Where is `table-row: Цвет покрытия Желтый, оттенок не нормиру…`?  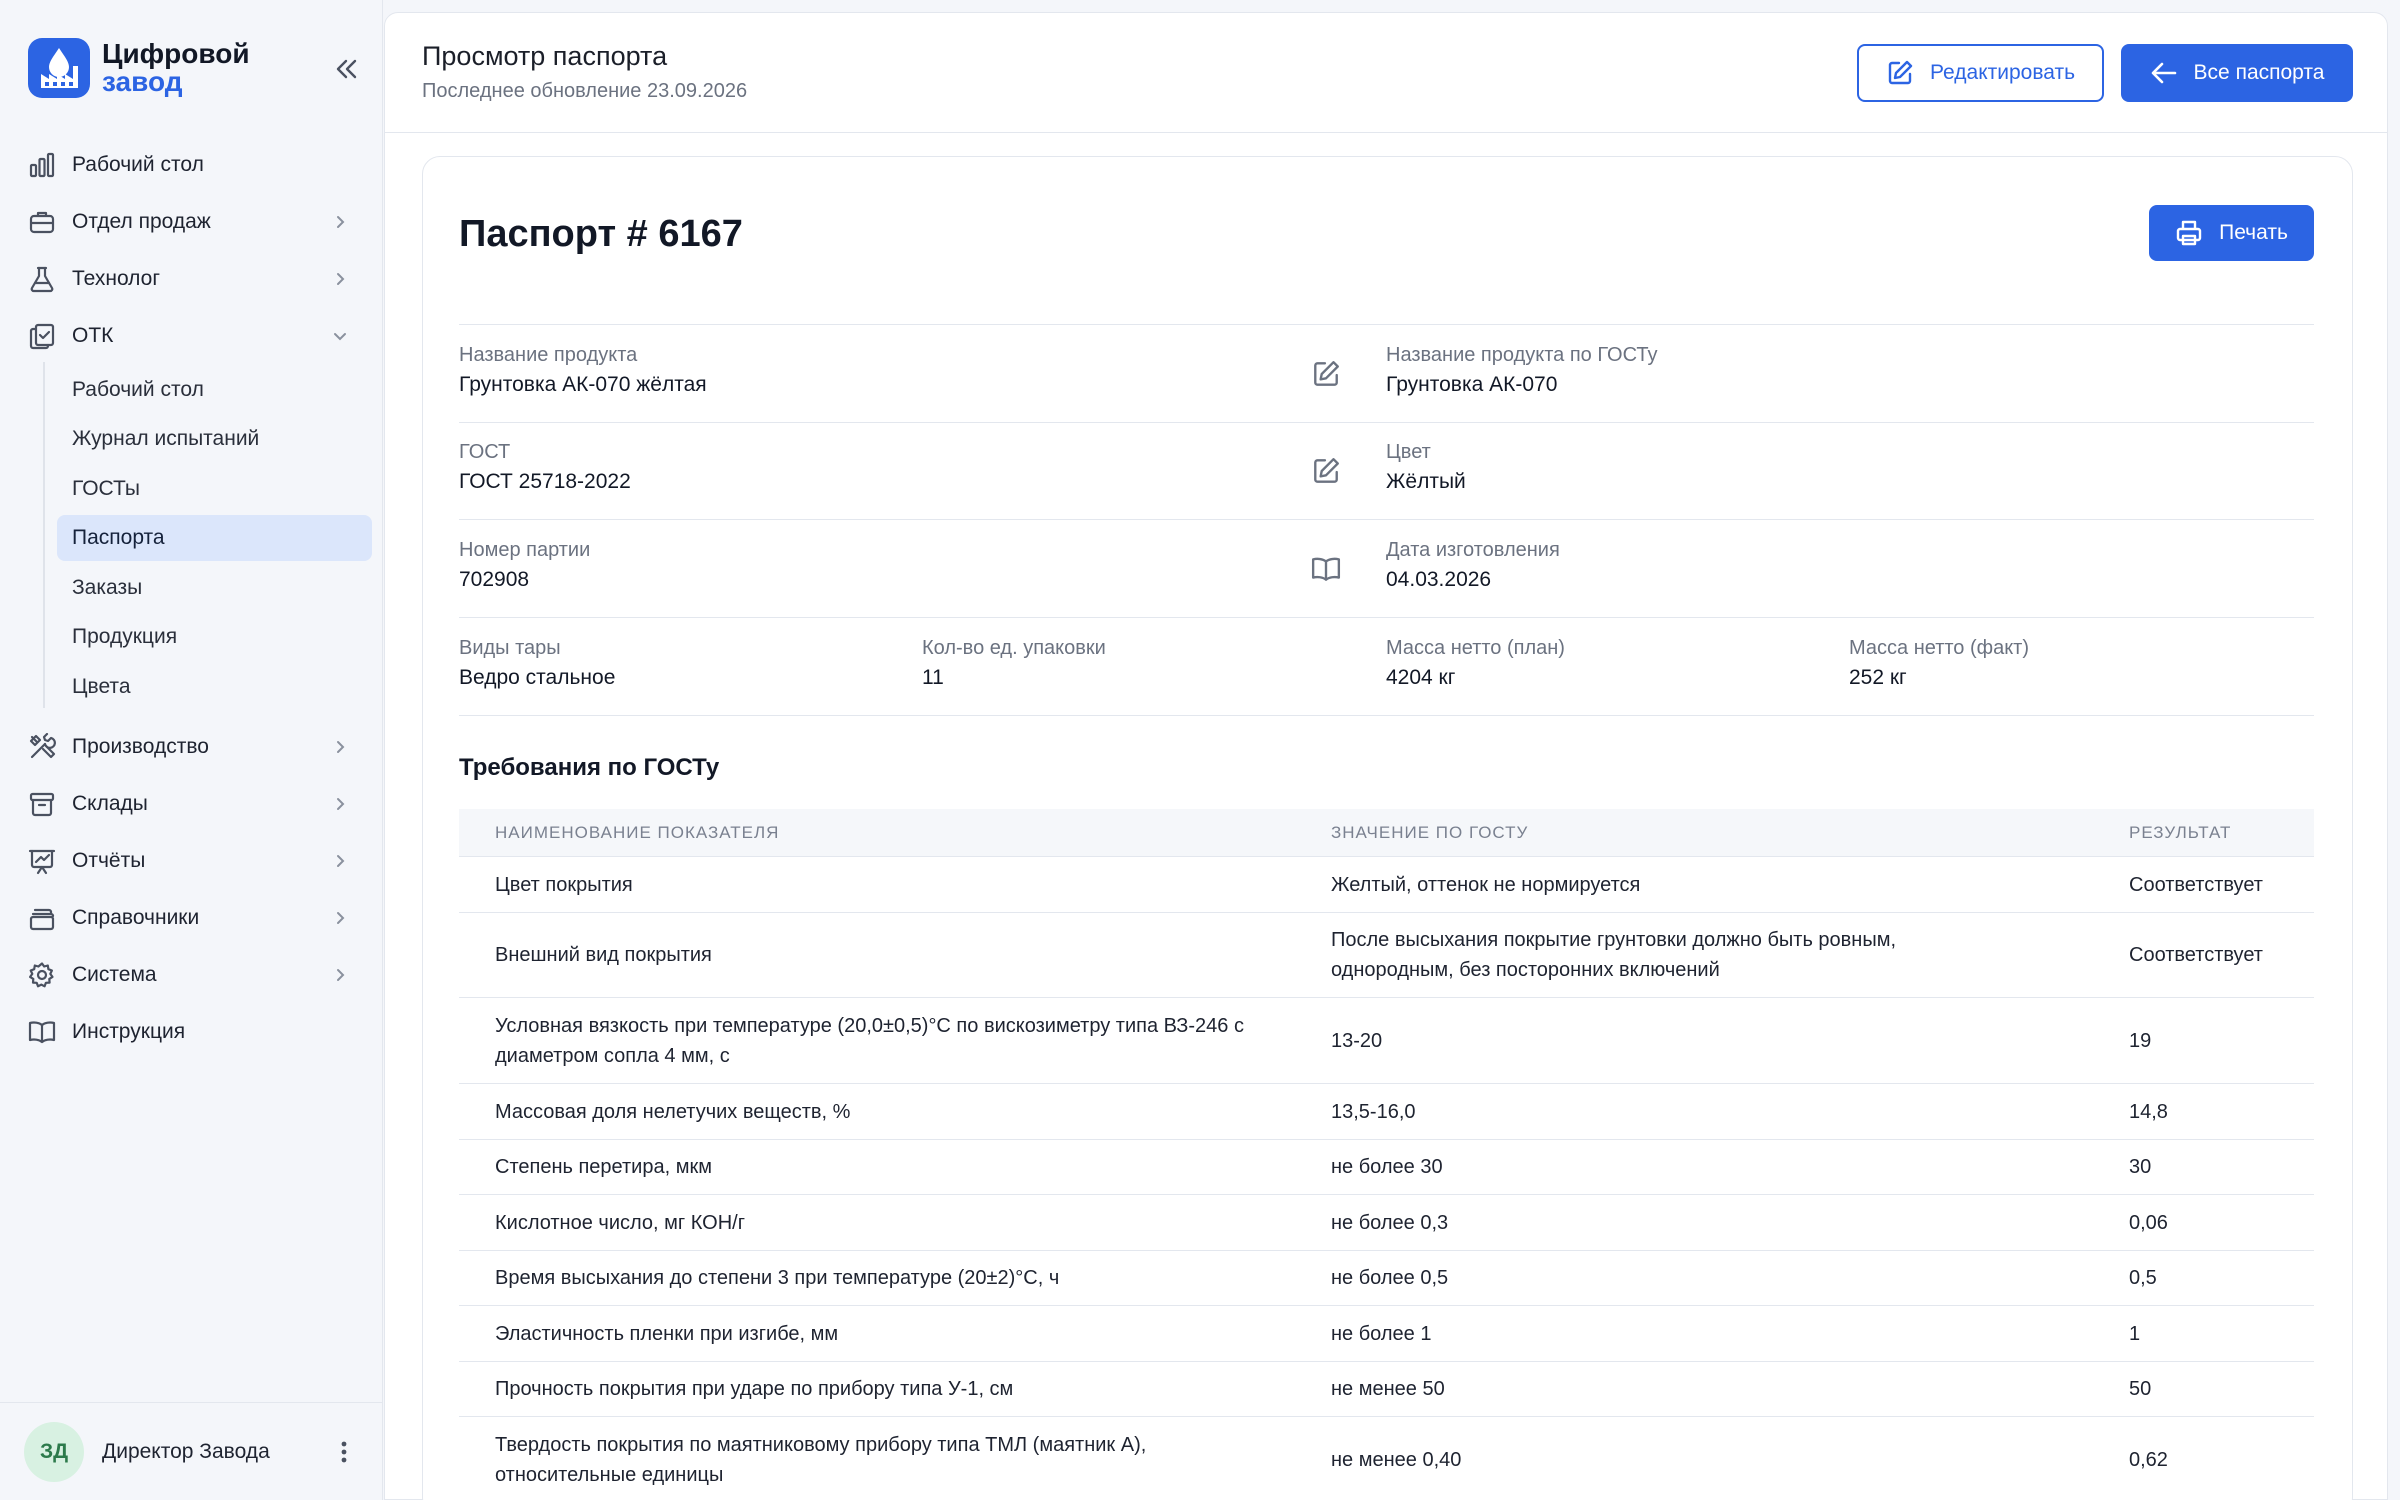 table-row: Цвет покрытия Желтый, оттенок не нормиру… is located at coordinates (1386, 885).